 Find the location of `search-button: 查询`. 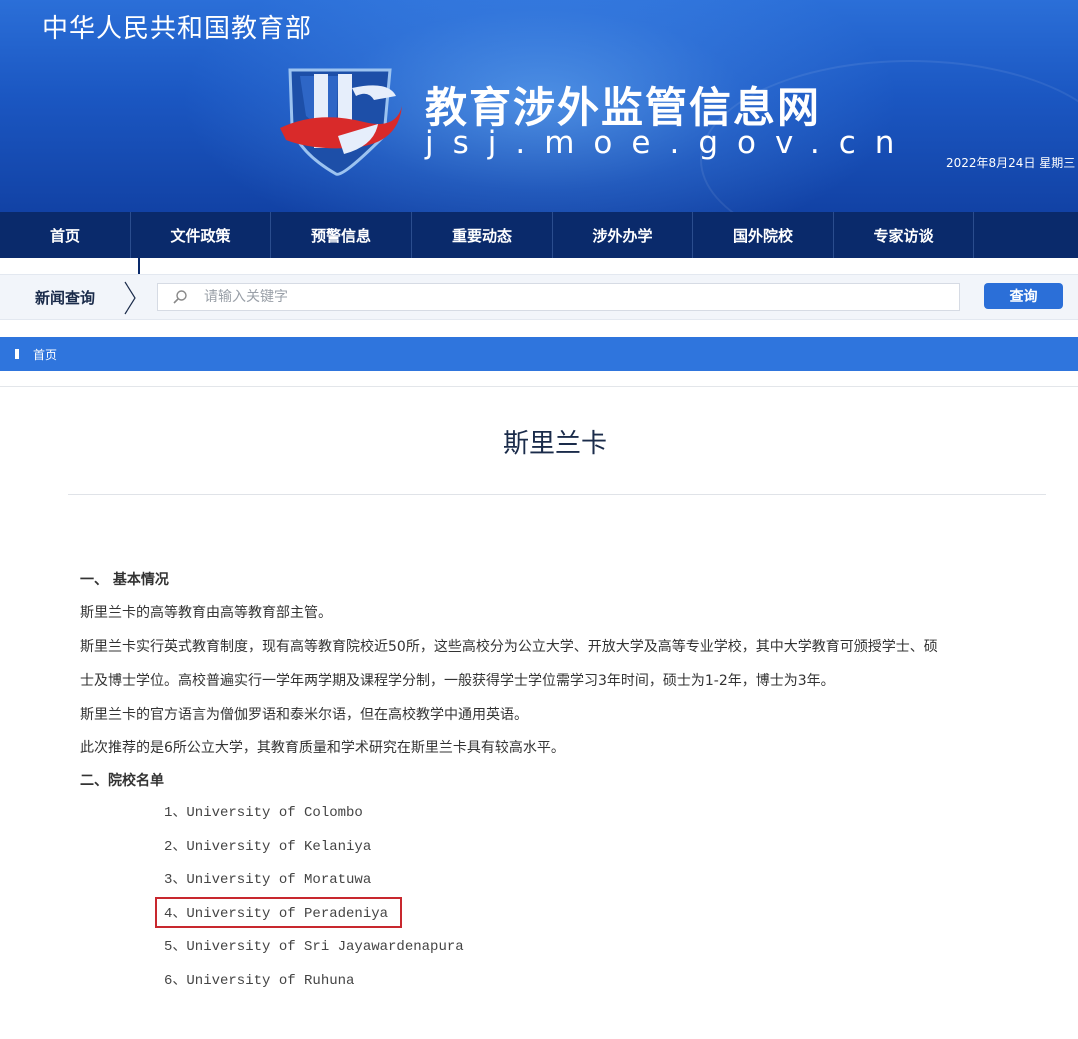

search-button: 查询 is located at coordinates (1023, 296).